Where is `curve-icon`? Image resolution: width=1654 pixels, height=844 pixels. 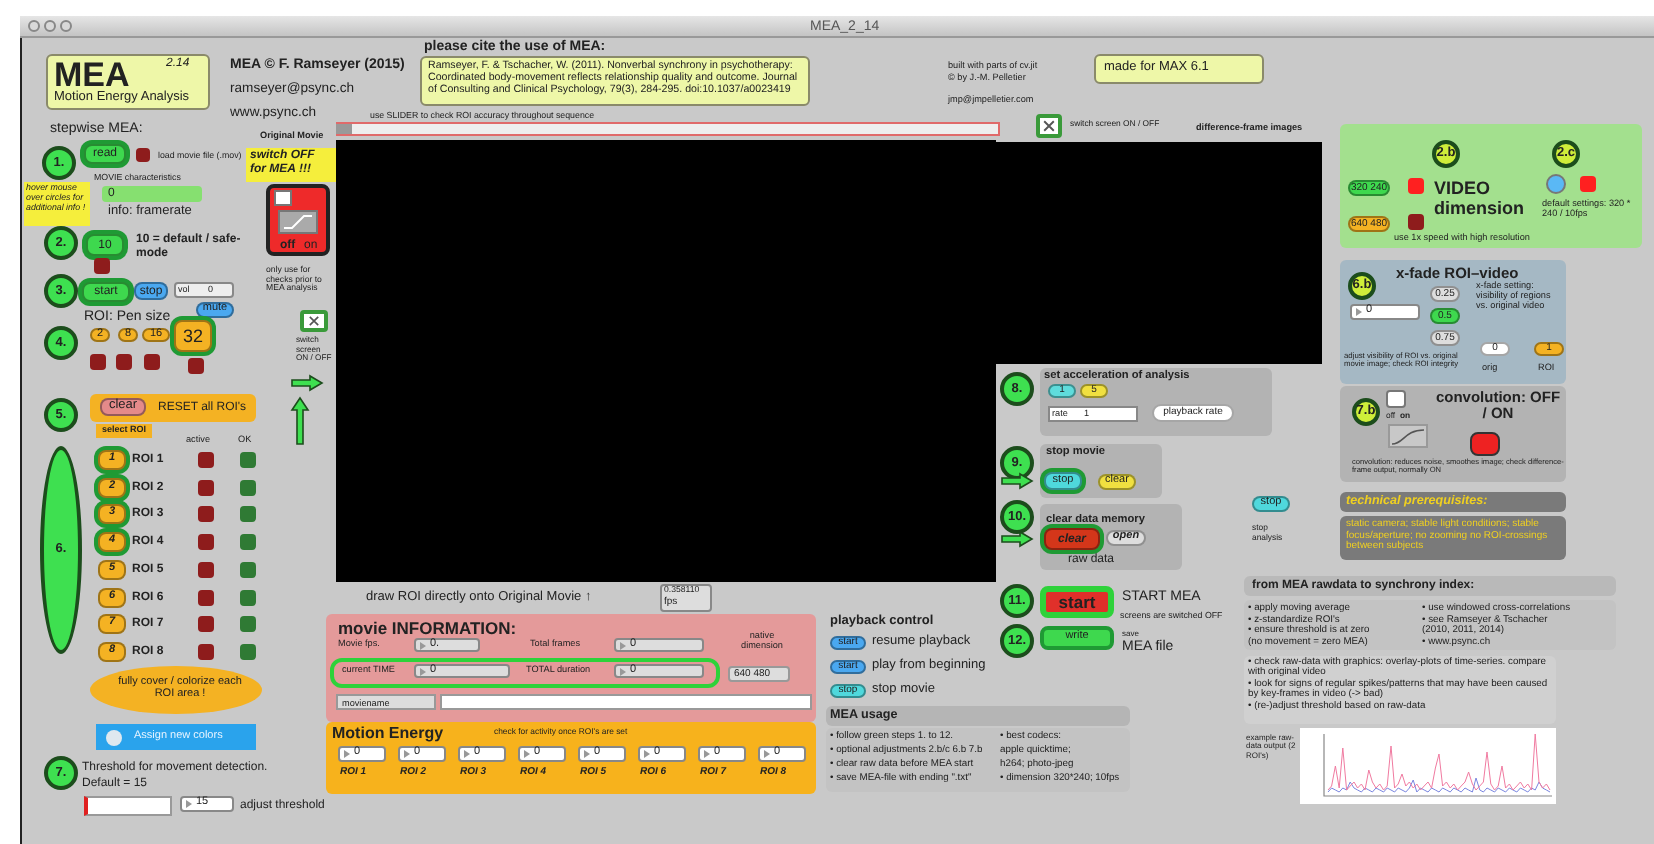
curve-icon is located at coordinates (1408, 436).